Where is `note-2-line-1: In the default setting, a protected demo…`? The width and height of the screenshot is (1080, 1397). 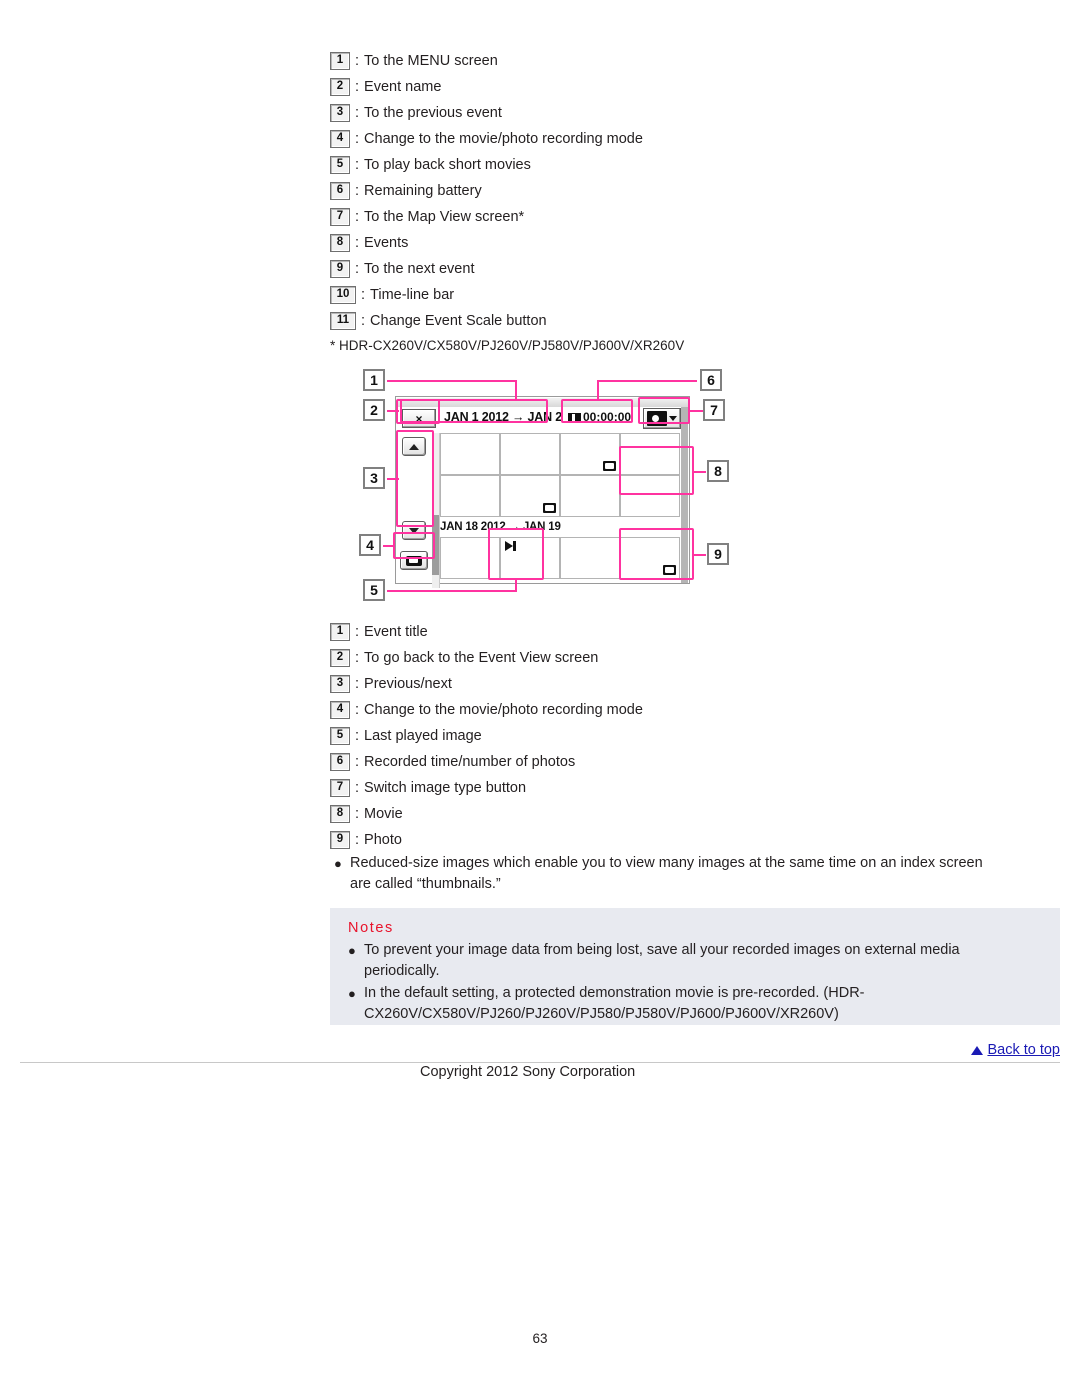 note-2-line-1: In the default setting, a protected demo… is located at coordinates (614, 993).